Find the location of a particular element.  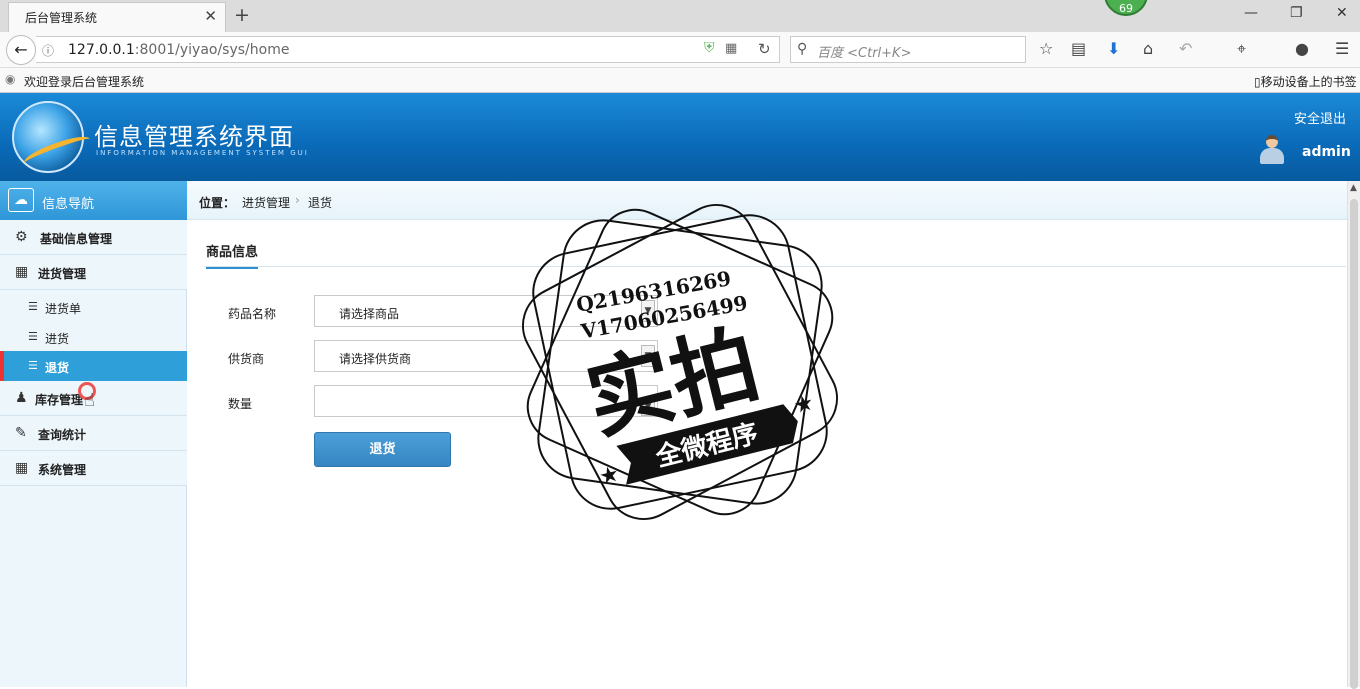

shield-icon: ⛨ is located at coordinates (709, 48).